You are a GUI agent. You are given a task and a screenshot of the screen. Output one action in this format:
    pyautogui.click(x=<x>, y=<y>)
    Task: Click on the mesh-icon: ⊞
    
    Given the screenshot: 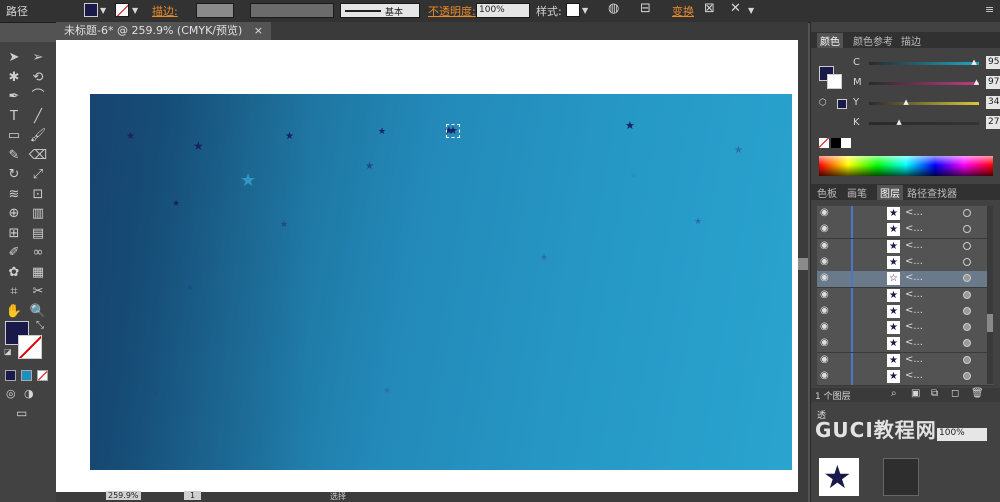 What is the action you would take?
    pyautogui.click(x=14, y=234)
    